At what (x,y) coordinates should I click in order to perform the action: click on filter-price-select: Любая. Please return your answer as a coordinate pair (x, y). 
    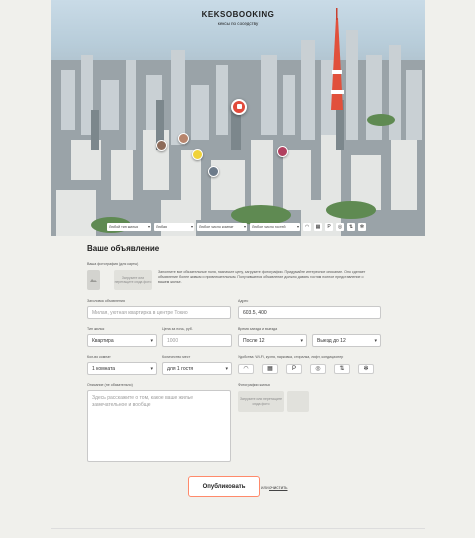
    Looking at the image, I should click on (174, 227).